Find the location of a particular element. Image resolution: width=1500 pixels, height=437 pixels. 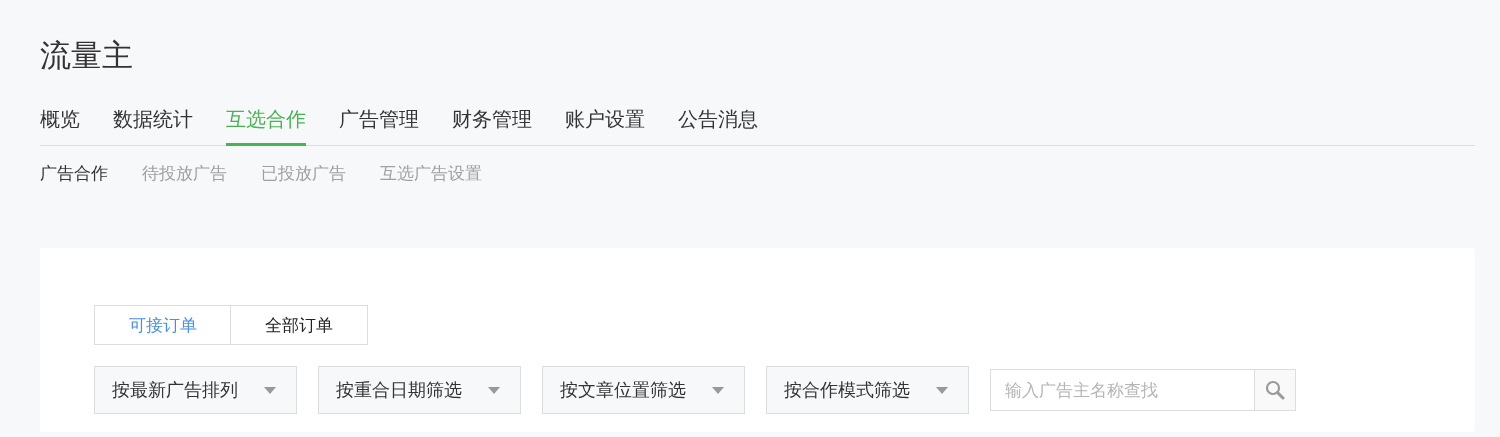

nav-tab: 账户设置 is located at coordinates (605, 126).